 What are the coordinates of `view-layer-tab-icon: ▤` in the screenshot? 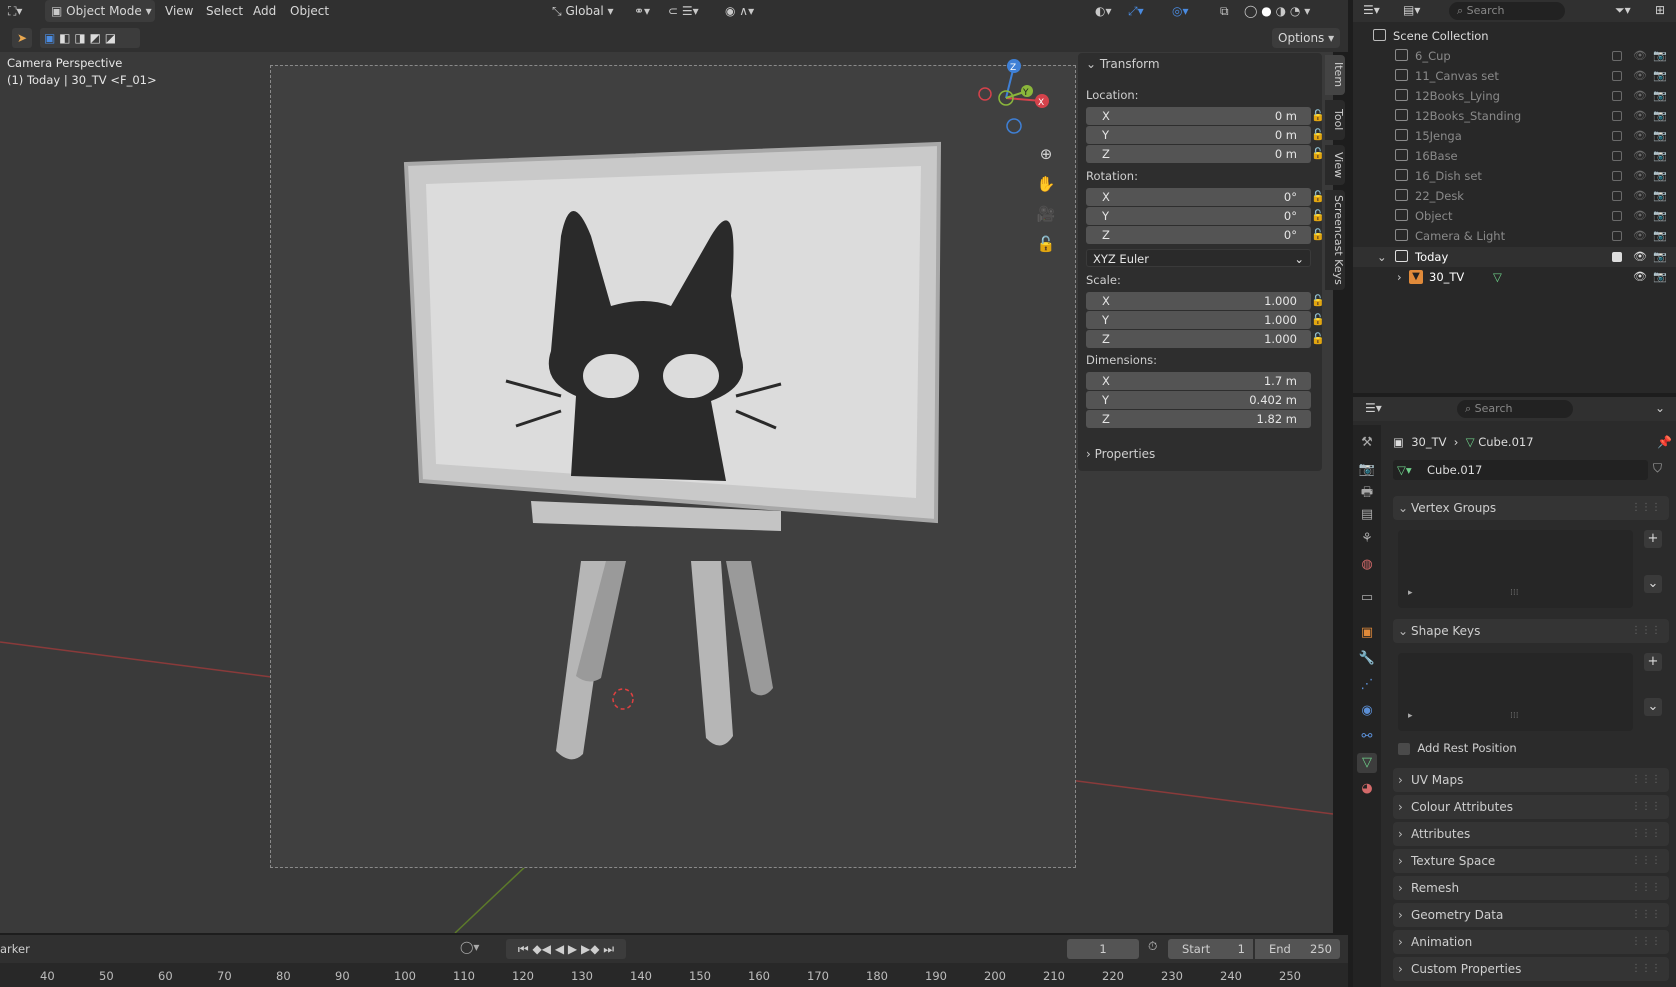 It's located at (1367, 515).